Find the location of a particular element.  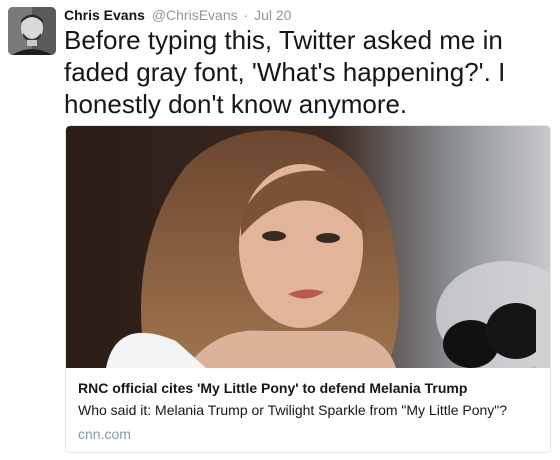

tweet-date: Jul 20 is located at coordinates (272, 15).